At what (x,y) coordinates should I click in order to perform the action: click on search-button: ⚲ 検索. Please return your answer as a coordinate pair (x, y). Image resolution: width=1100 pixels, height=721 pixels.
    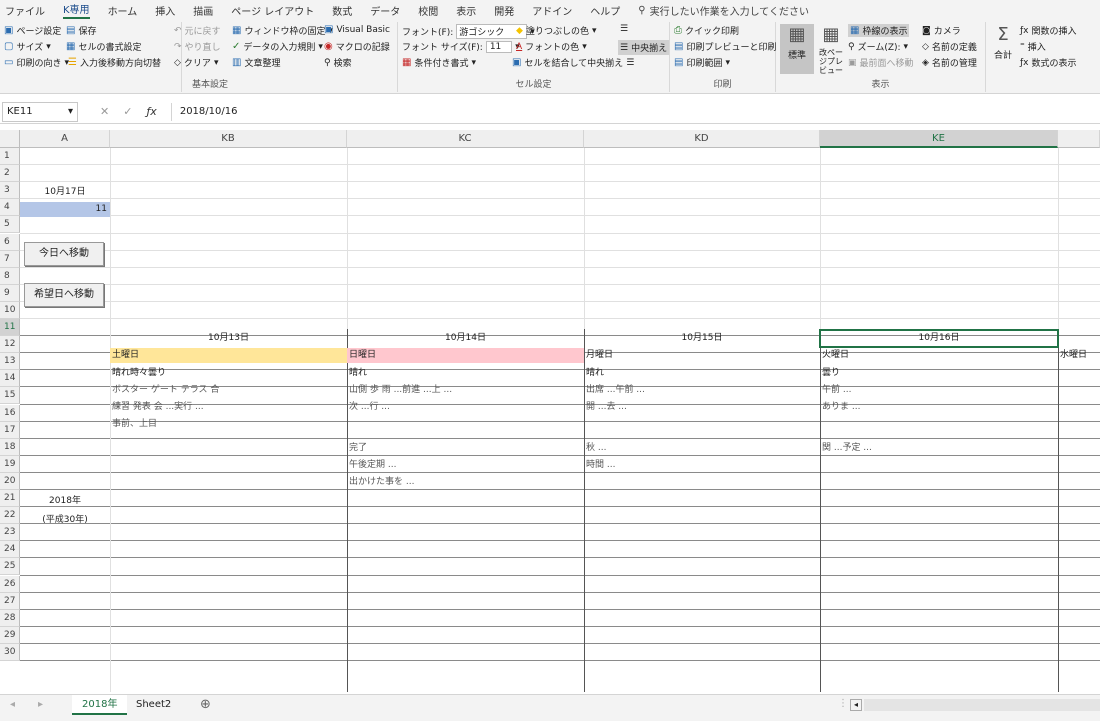
    Looking at the image, I should click on (338, 63).